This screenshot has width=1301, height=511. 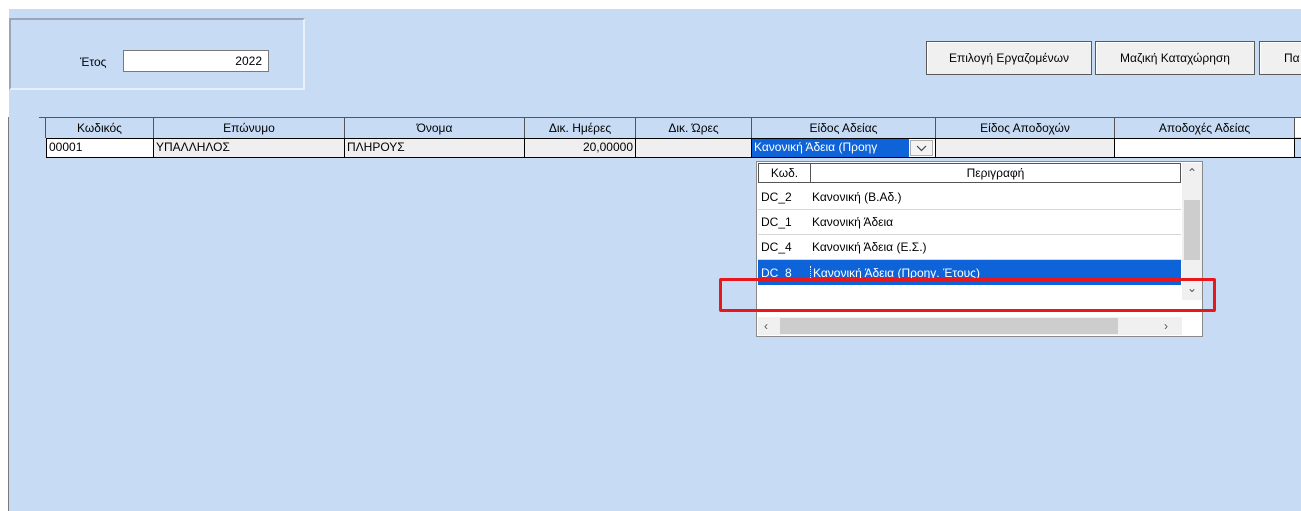 I want to click on cell-leave-pay, so click(x=1205, y=148).